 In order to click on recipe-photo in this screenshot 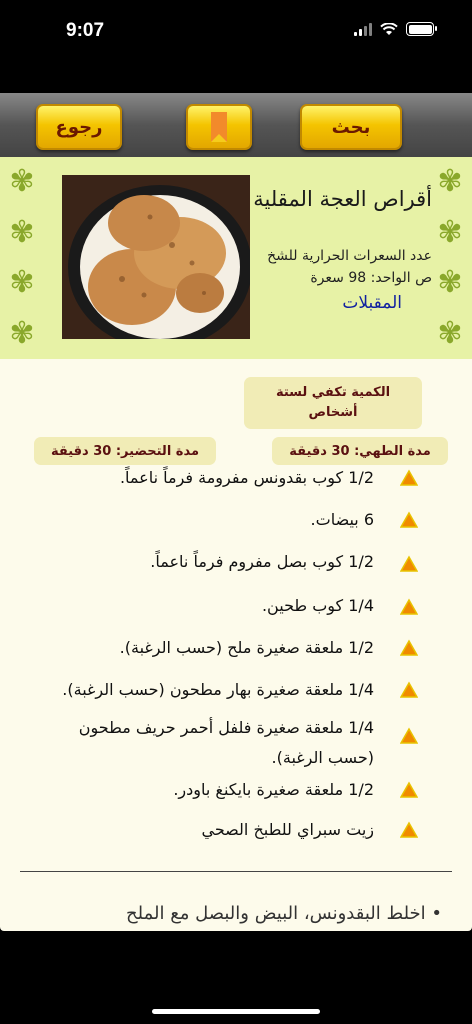, I will do `click(156, 257)`.